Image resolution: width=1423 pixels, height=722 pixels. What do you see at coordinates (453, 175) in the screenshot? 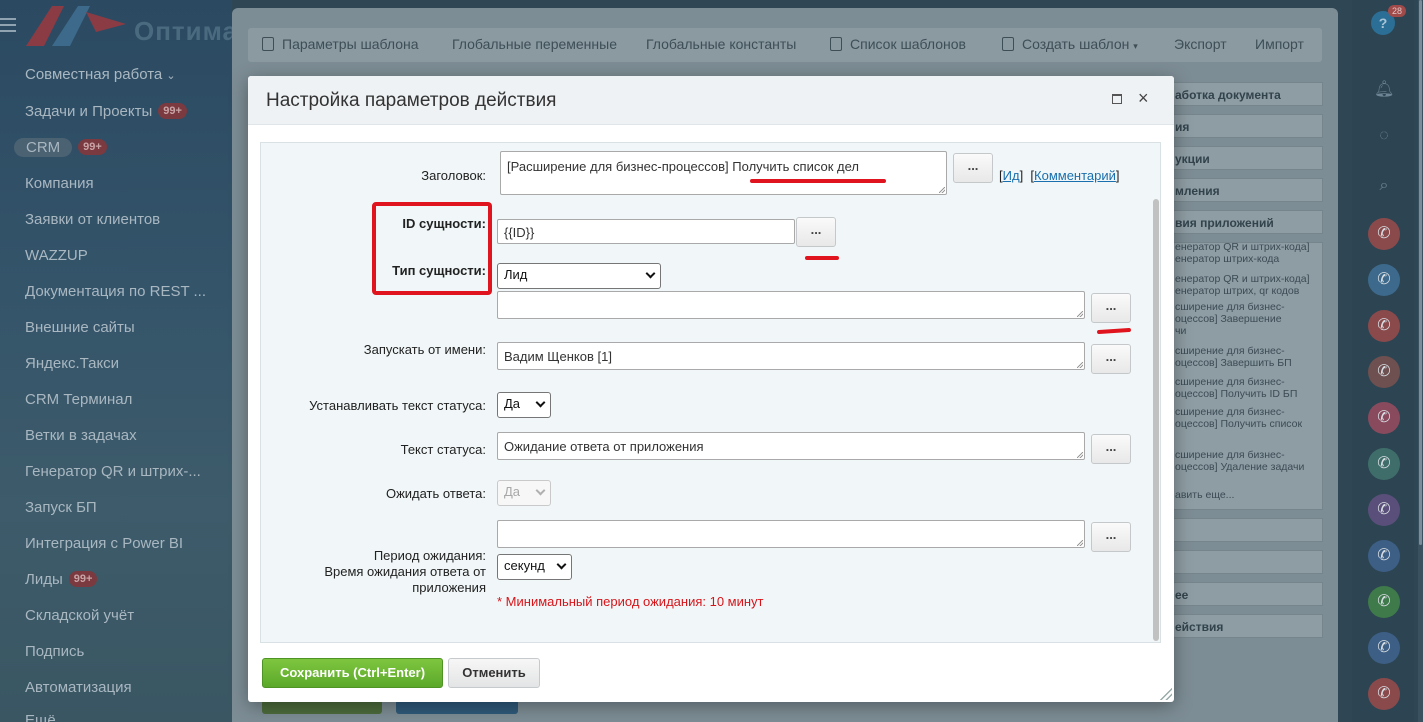
I see `title-label: Заголовок:` at bounding box center [453, 175].